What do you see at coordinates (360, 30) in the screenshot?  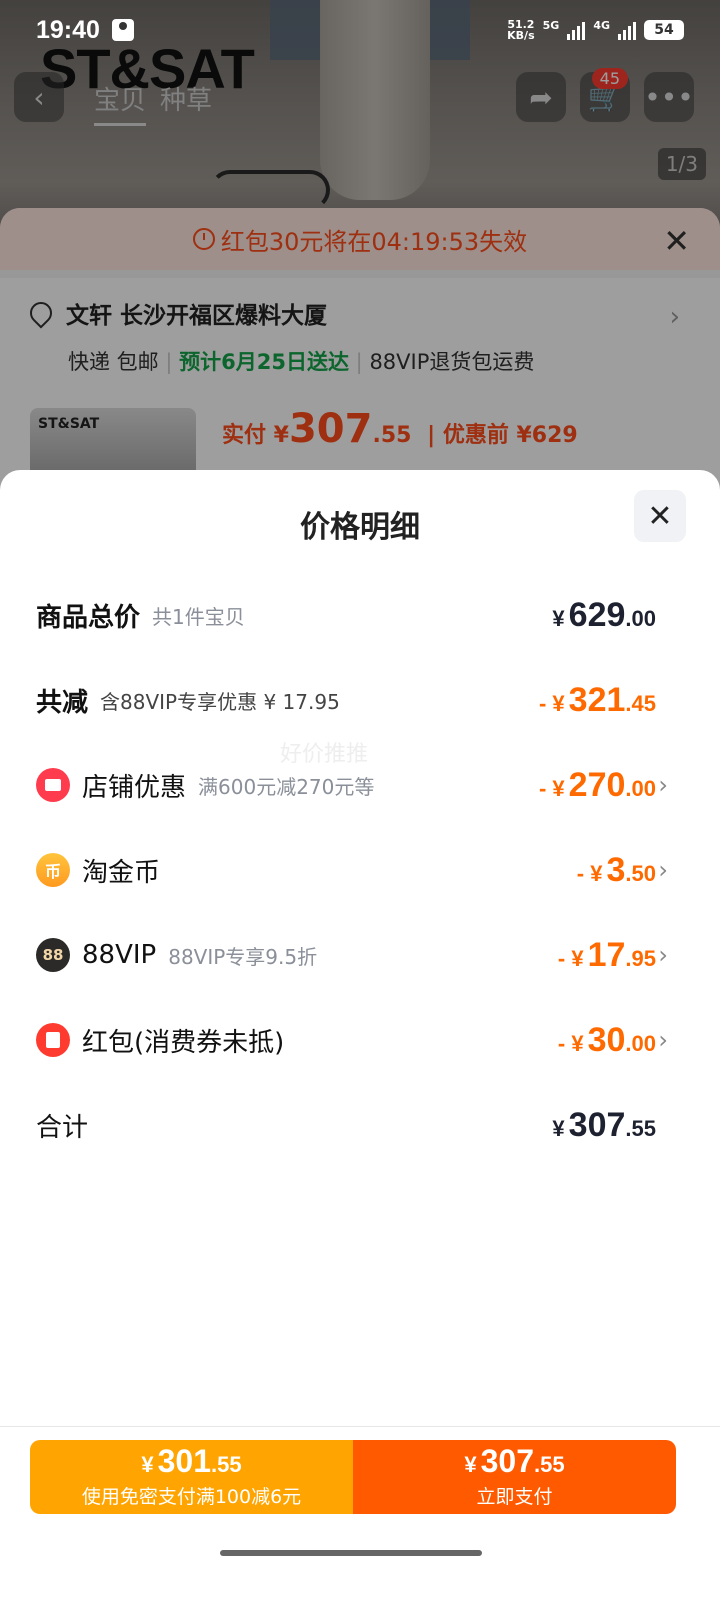 I see `status-bar: 19:40 51.2 KB/s 5G 4G 54` at bounding box center [360, 30].